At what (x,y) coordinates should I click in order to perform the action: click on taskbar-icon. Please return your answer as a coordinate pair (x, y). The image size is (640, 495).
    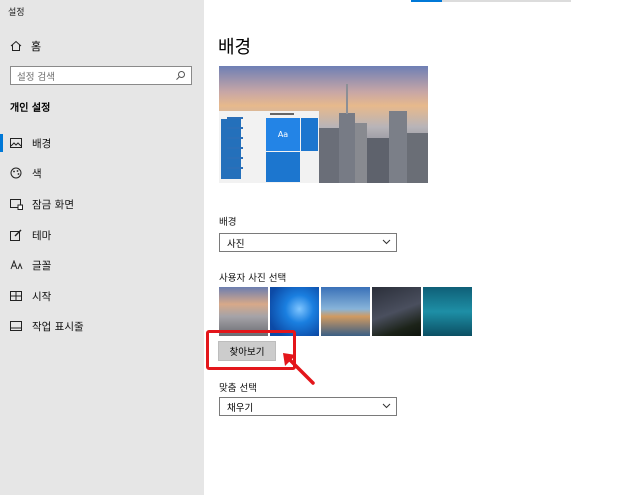
    Looking at the image, I should click on (16, 326).